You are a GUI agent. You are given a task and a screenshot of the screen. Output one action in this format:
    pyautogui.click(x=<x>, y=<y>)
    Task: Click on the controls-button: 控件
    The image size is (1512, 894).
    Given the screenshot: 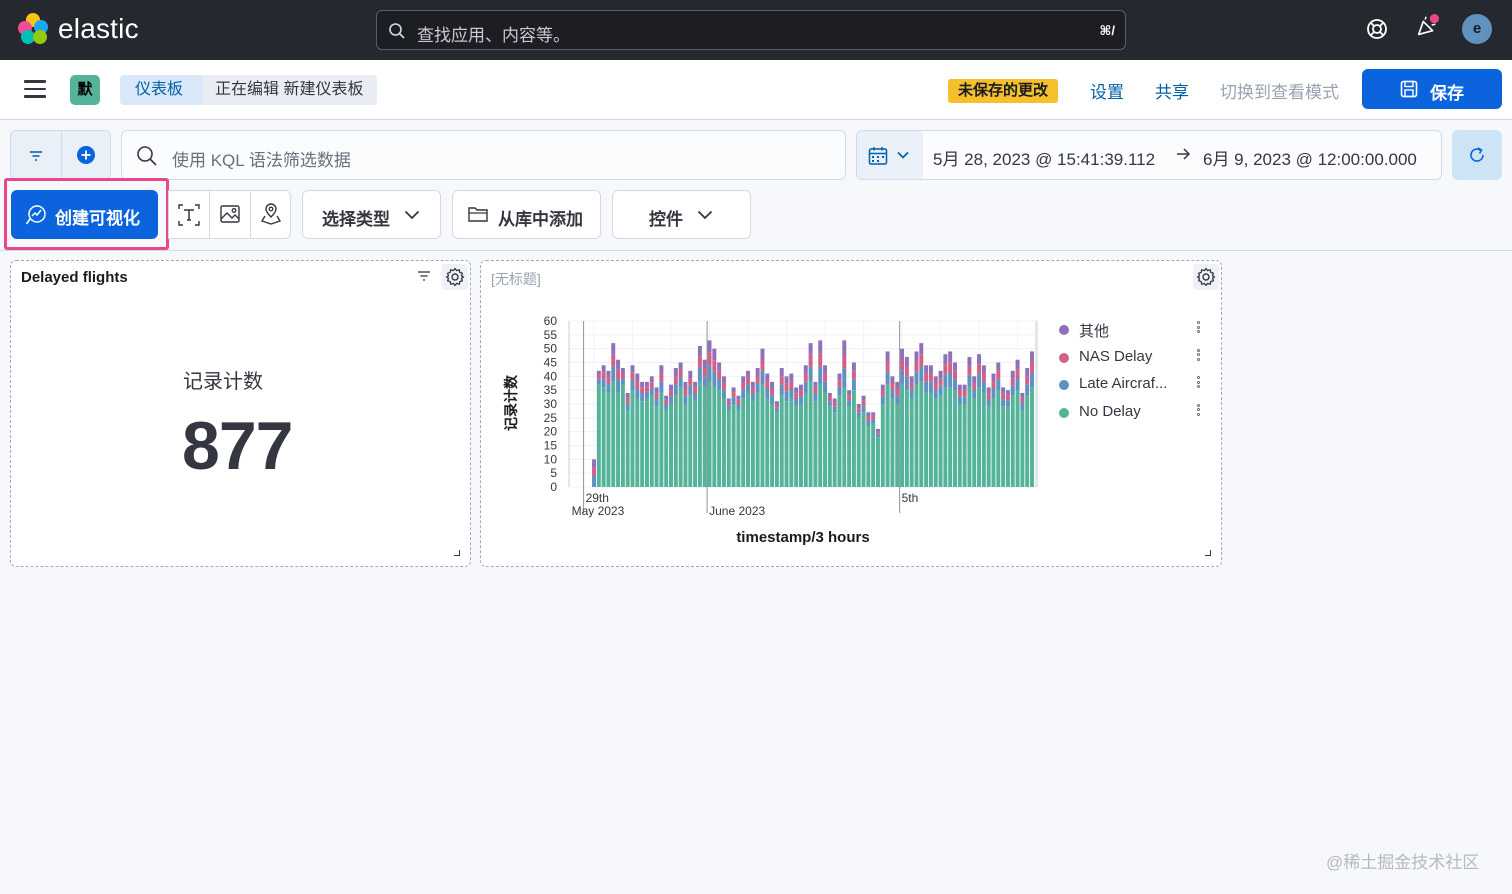 What is the action you would take?
    pyautogui.click(x=681, y=214)
    